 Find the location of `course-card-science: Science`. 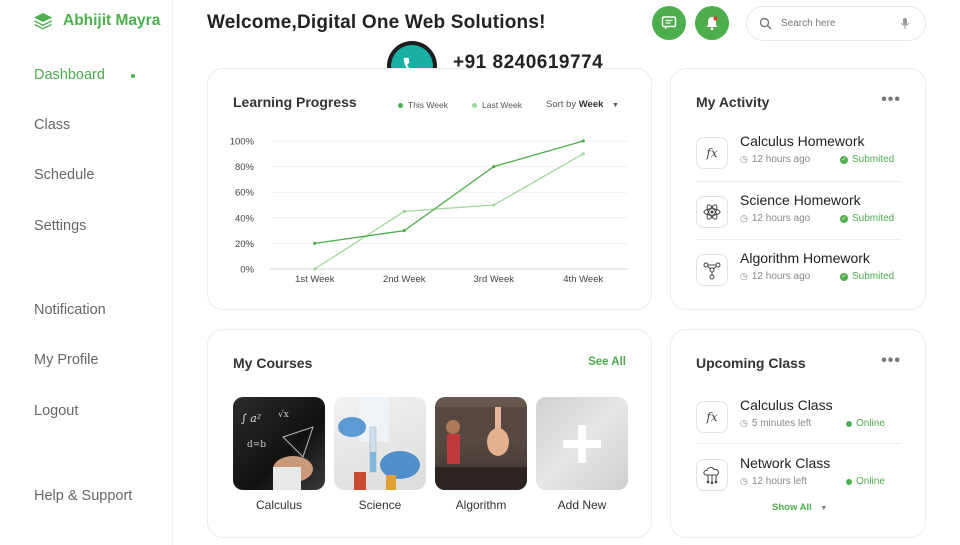

course-card-science: Science is located at coordinates (380, 454).